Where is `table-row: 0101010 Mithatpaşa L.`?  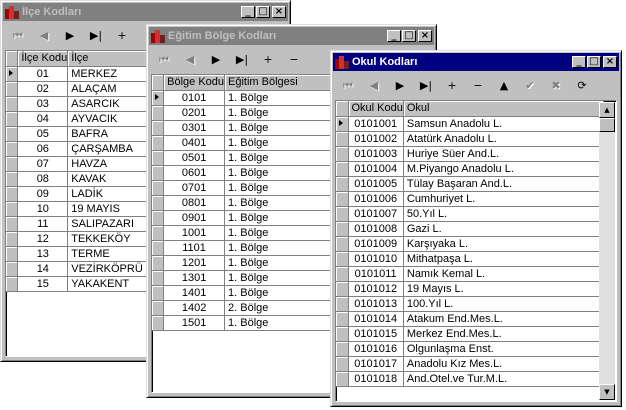 table-row: 0101010 Mithatpaşa L. is located at coordinates (470, 259).